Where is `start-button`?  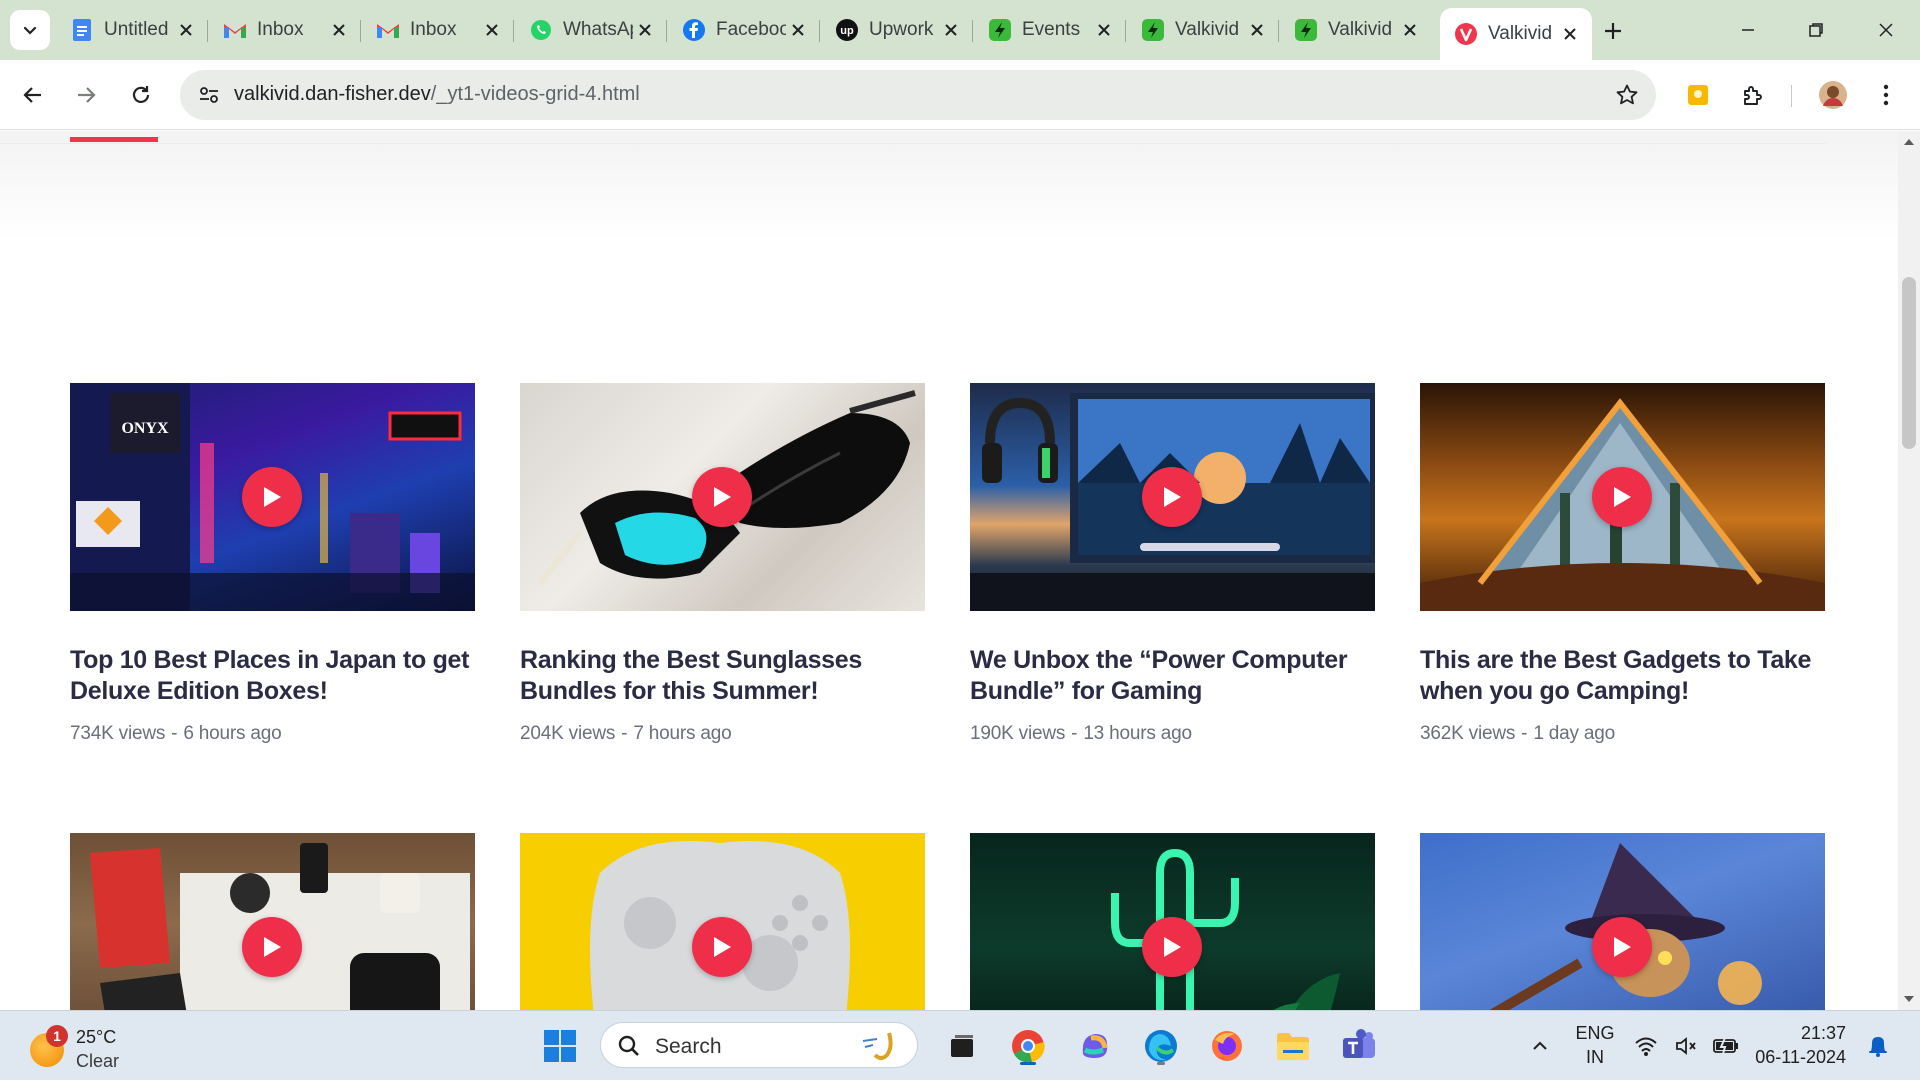 start-button is located at coordinates (560, 1046).